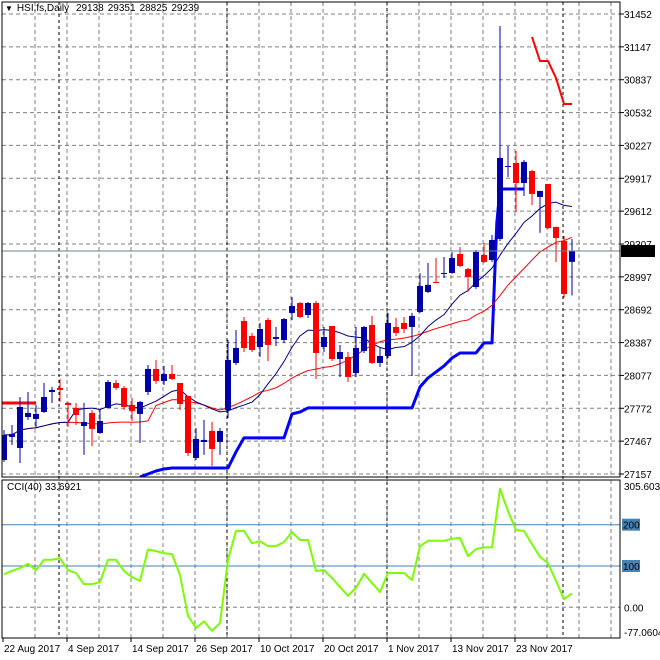  What do you see at coordinates (63, 487) in the screenshot?
I see `cci-value: 33.6921` at bounding box center [63, 487].